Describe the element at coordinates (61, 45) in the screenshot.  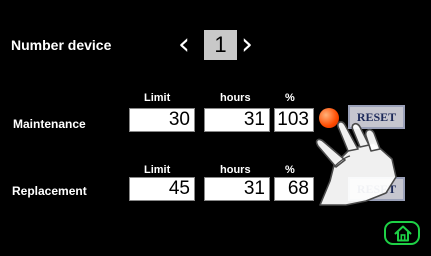
I see `page-title: Number device` at that location.